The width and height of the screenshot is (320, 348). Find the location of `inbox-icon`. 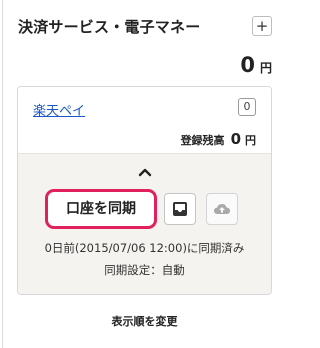

inbox-icon is located at coordinates (180, 209).